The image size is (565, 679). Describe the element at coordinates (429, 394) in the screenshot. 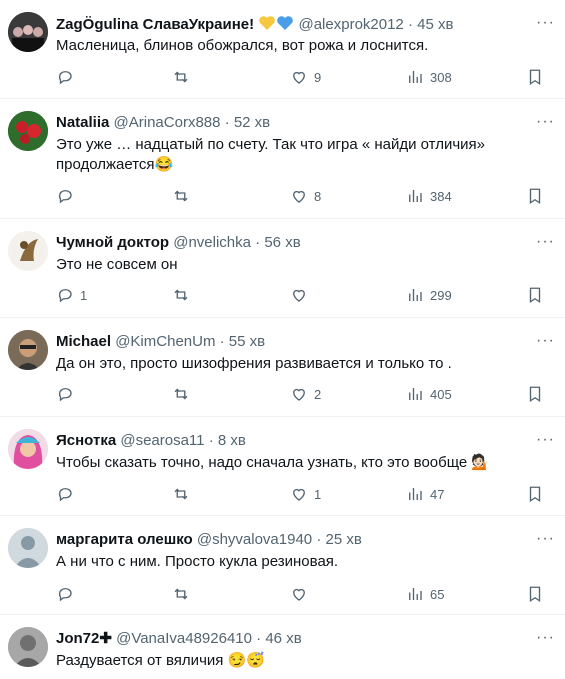

I see `views-button: 405` at that location.